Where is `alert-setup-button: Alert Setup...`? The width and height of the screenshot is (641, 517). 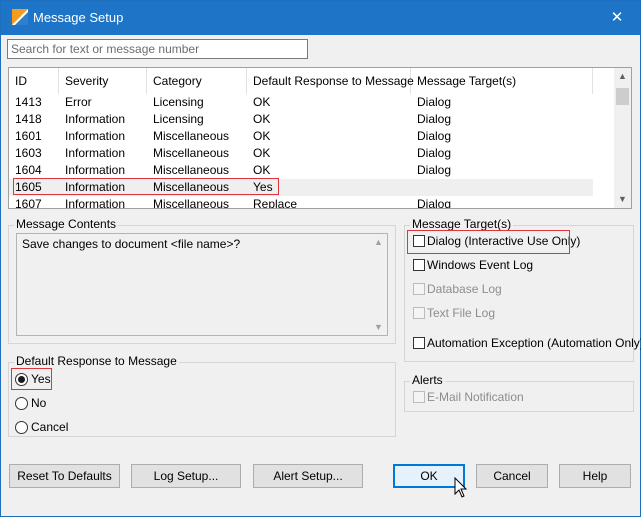
alert-setup-button: Alert Setup... is located at coordinates (308, 476).